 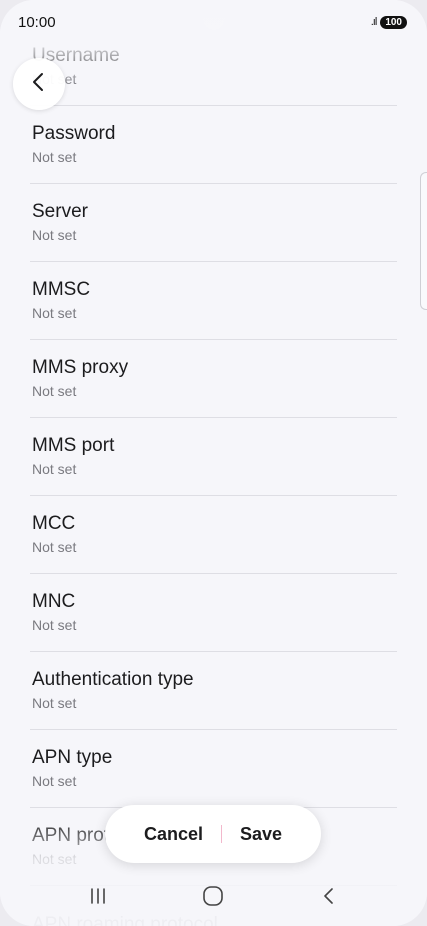 I want to click on list-item-title: MCC, so click(x=54, y=523).